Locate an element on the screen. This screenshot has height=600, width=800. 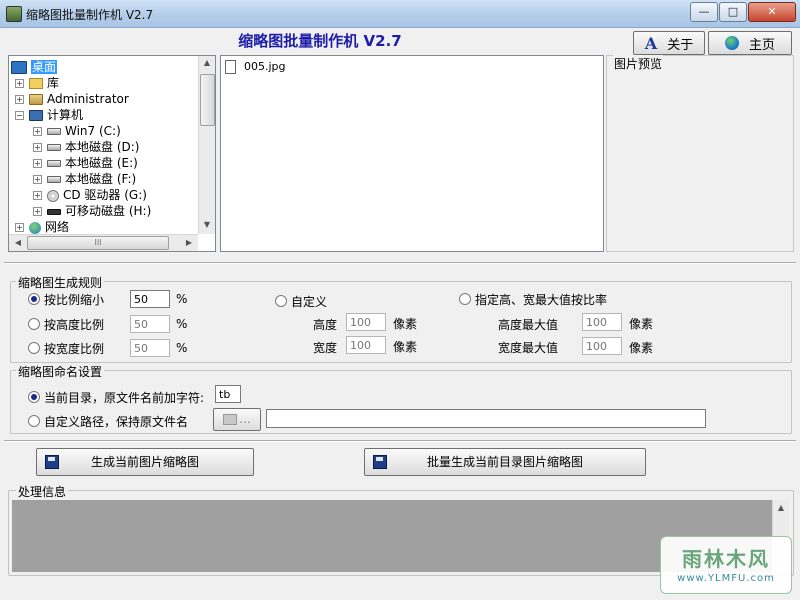
watermark-url: www.YLMFU.com is located at coordinates (726, 578).